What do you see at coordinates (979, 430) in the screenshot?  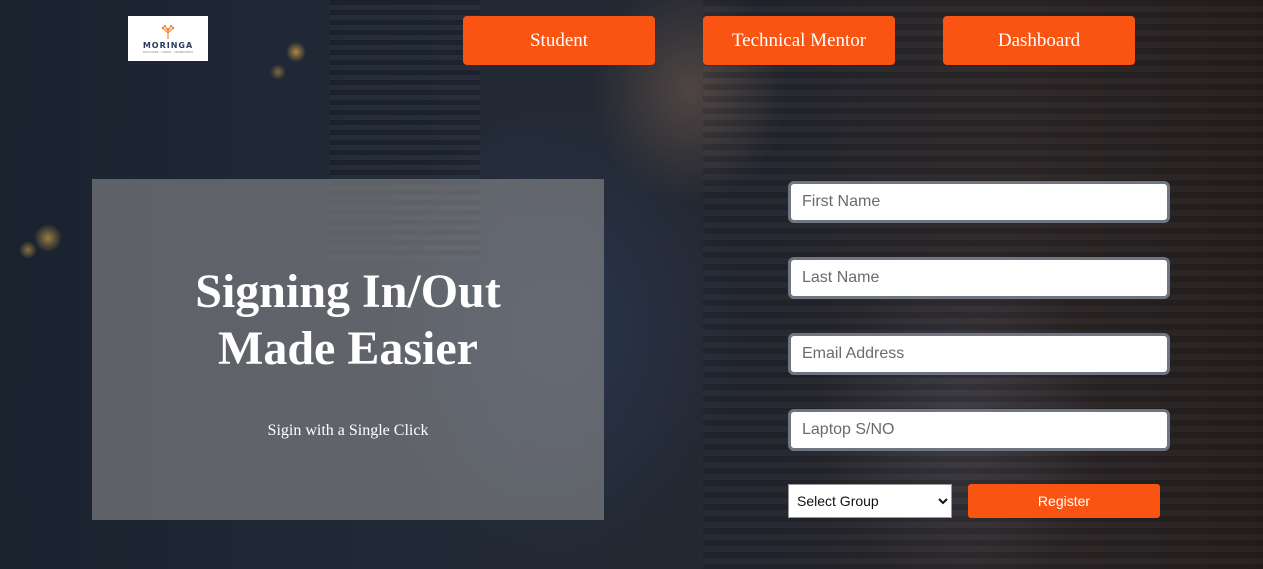 I see `laptop-serial-input` at bounding box center [979, 430].